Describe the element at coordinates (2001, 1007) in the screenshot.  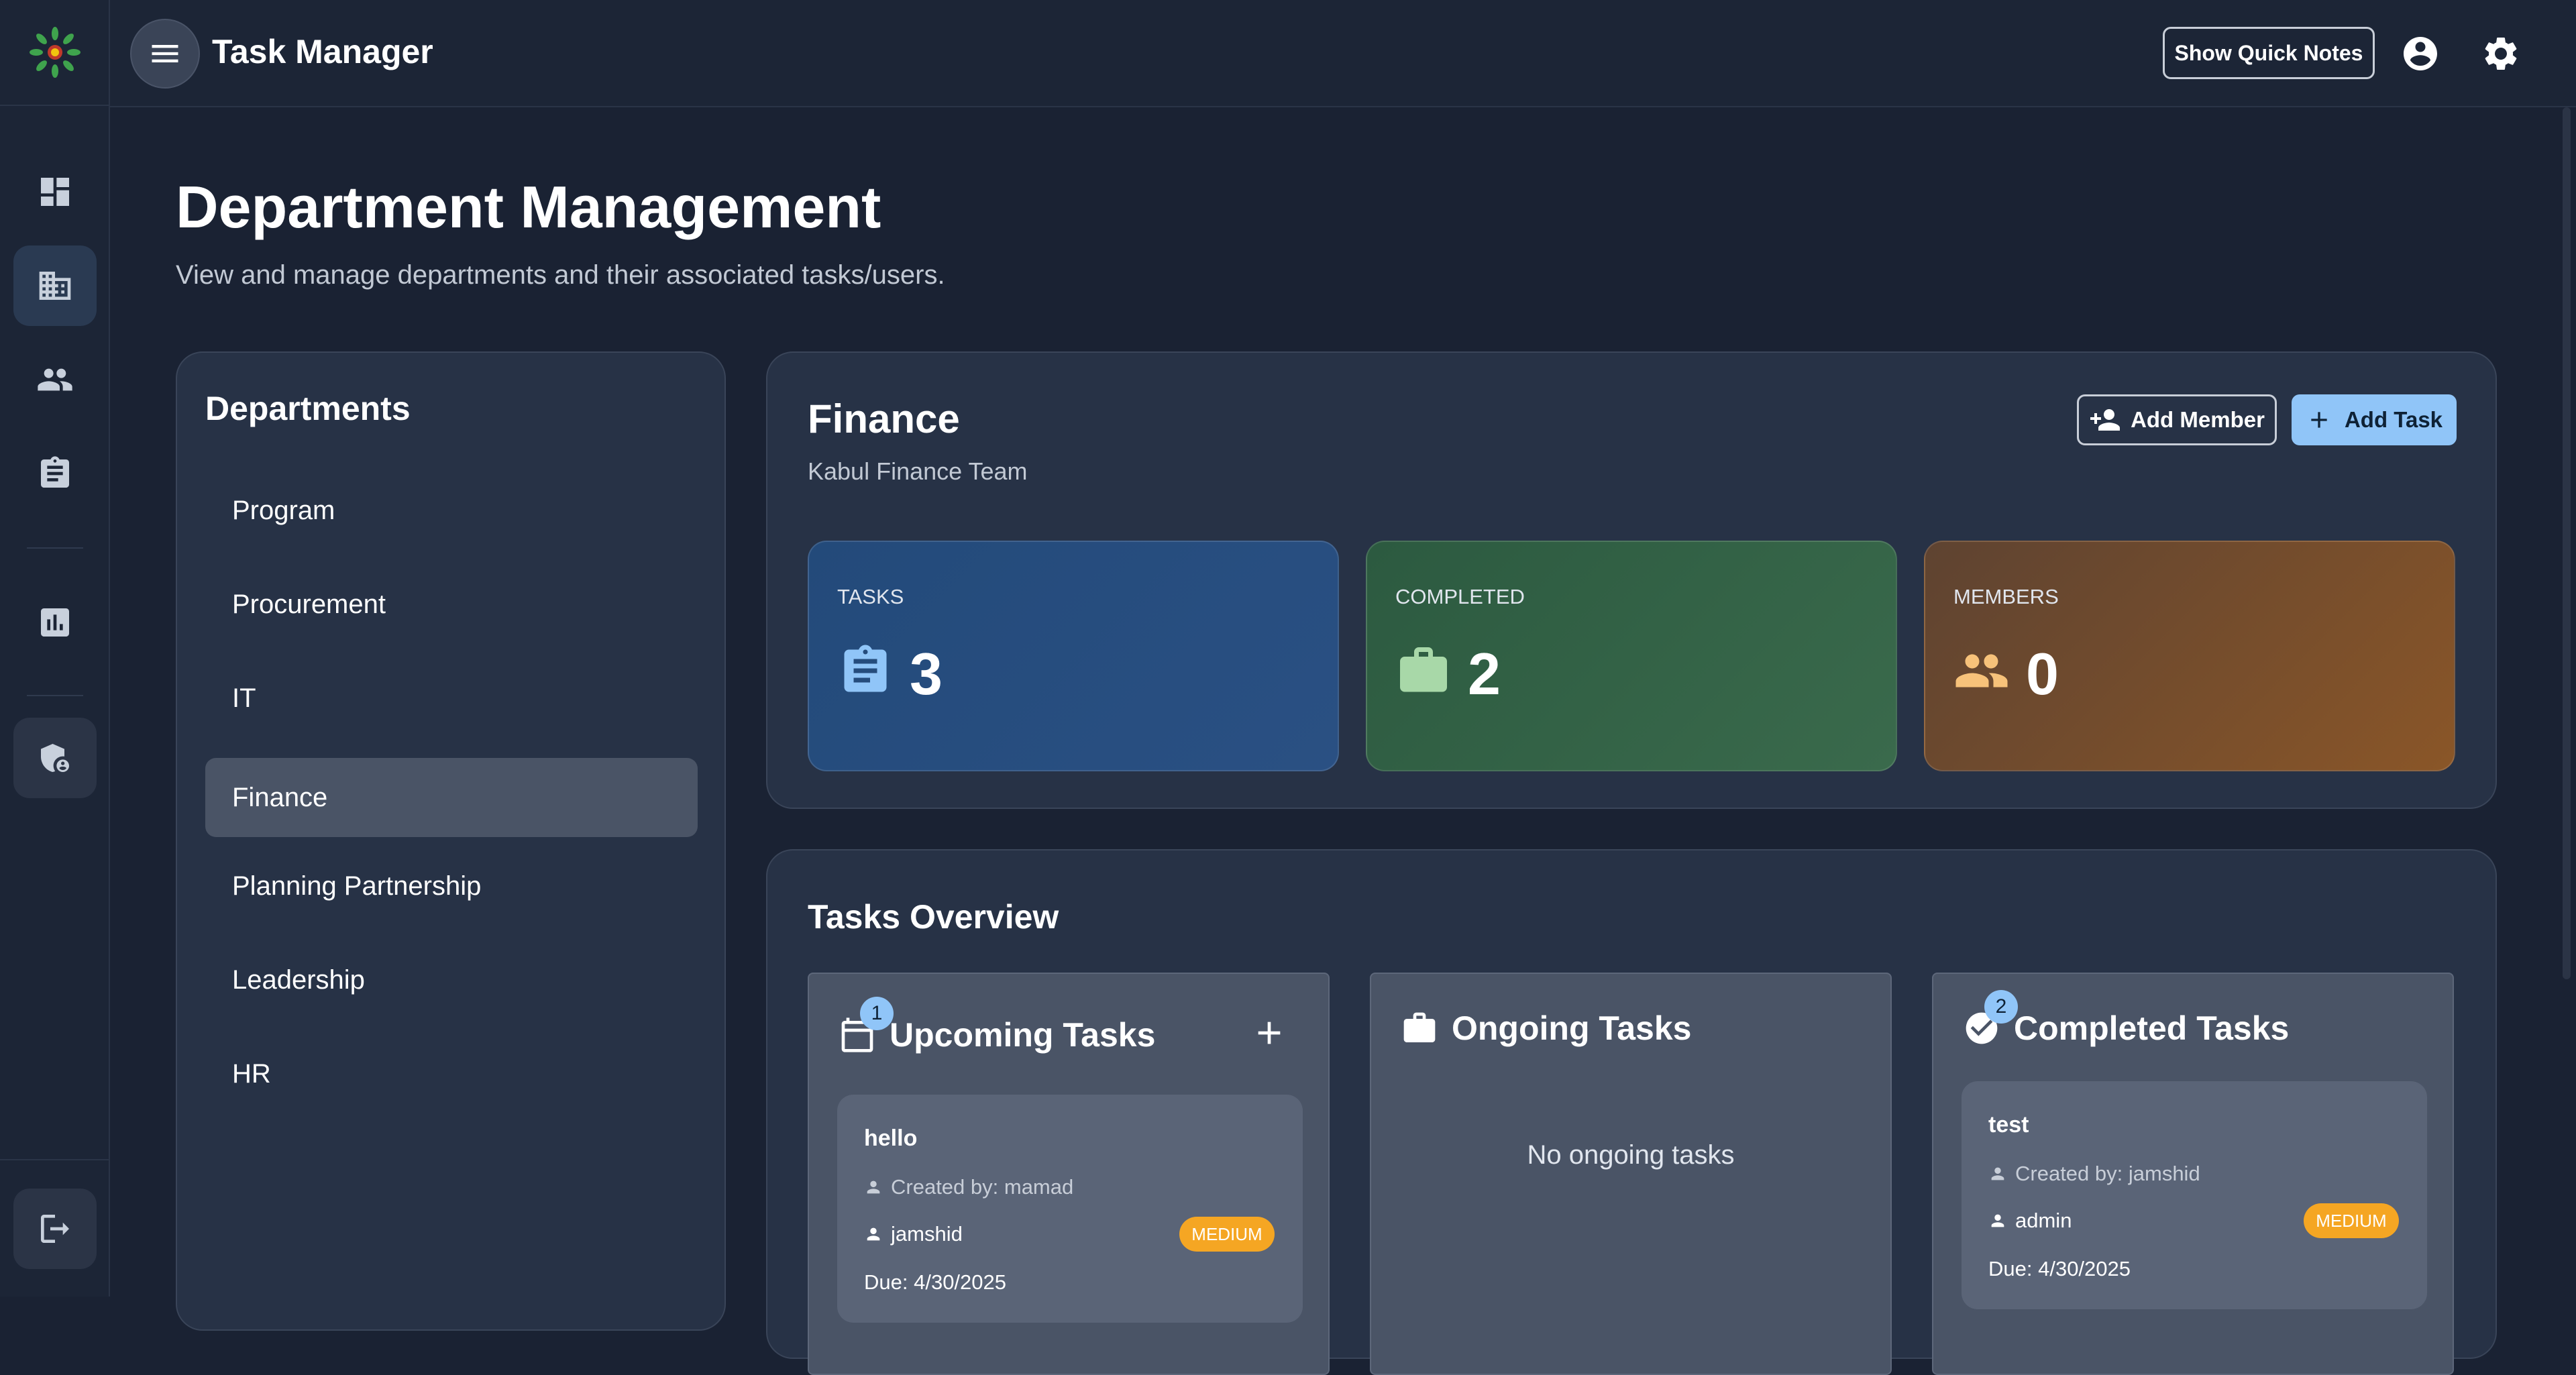
I see `completed-count-badge: 2` at that location.